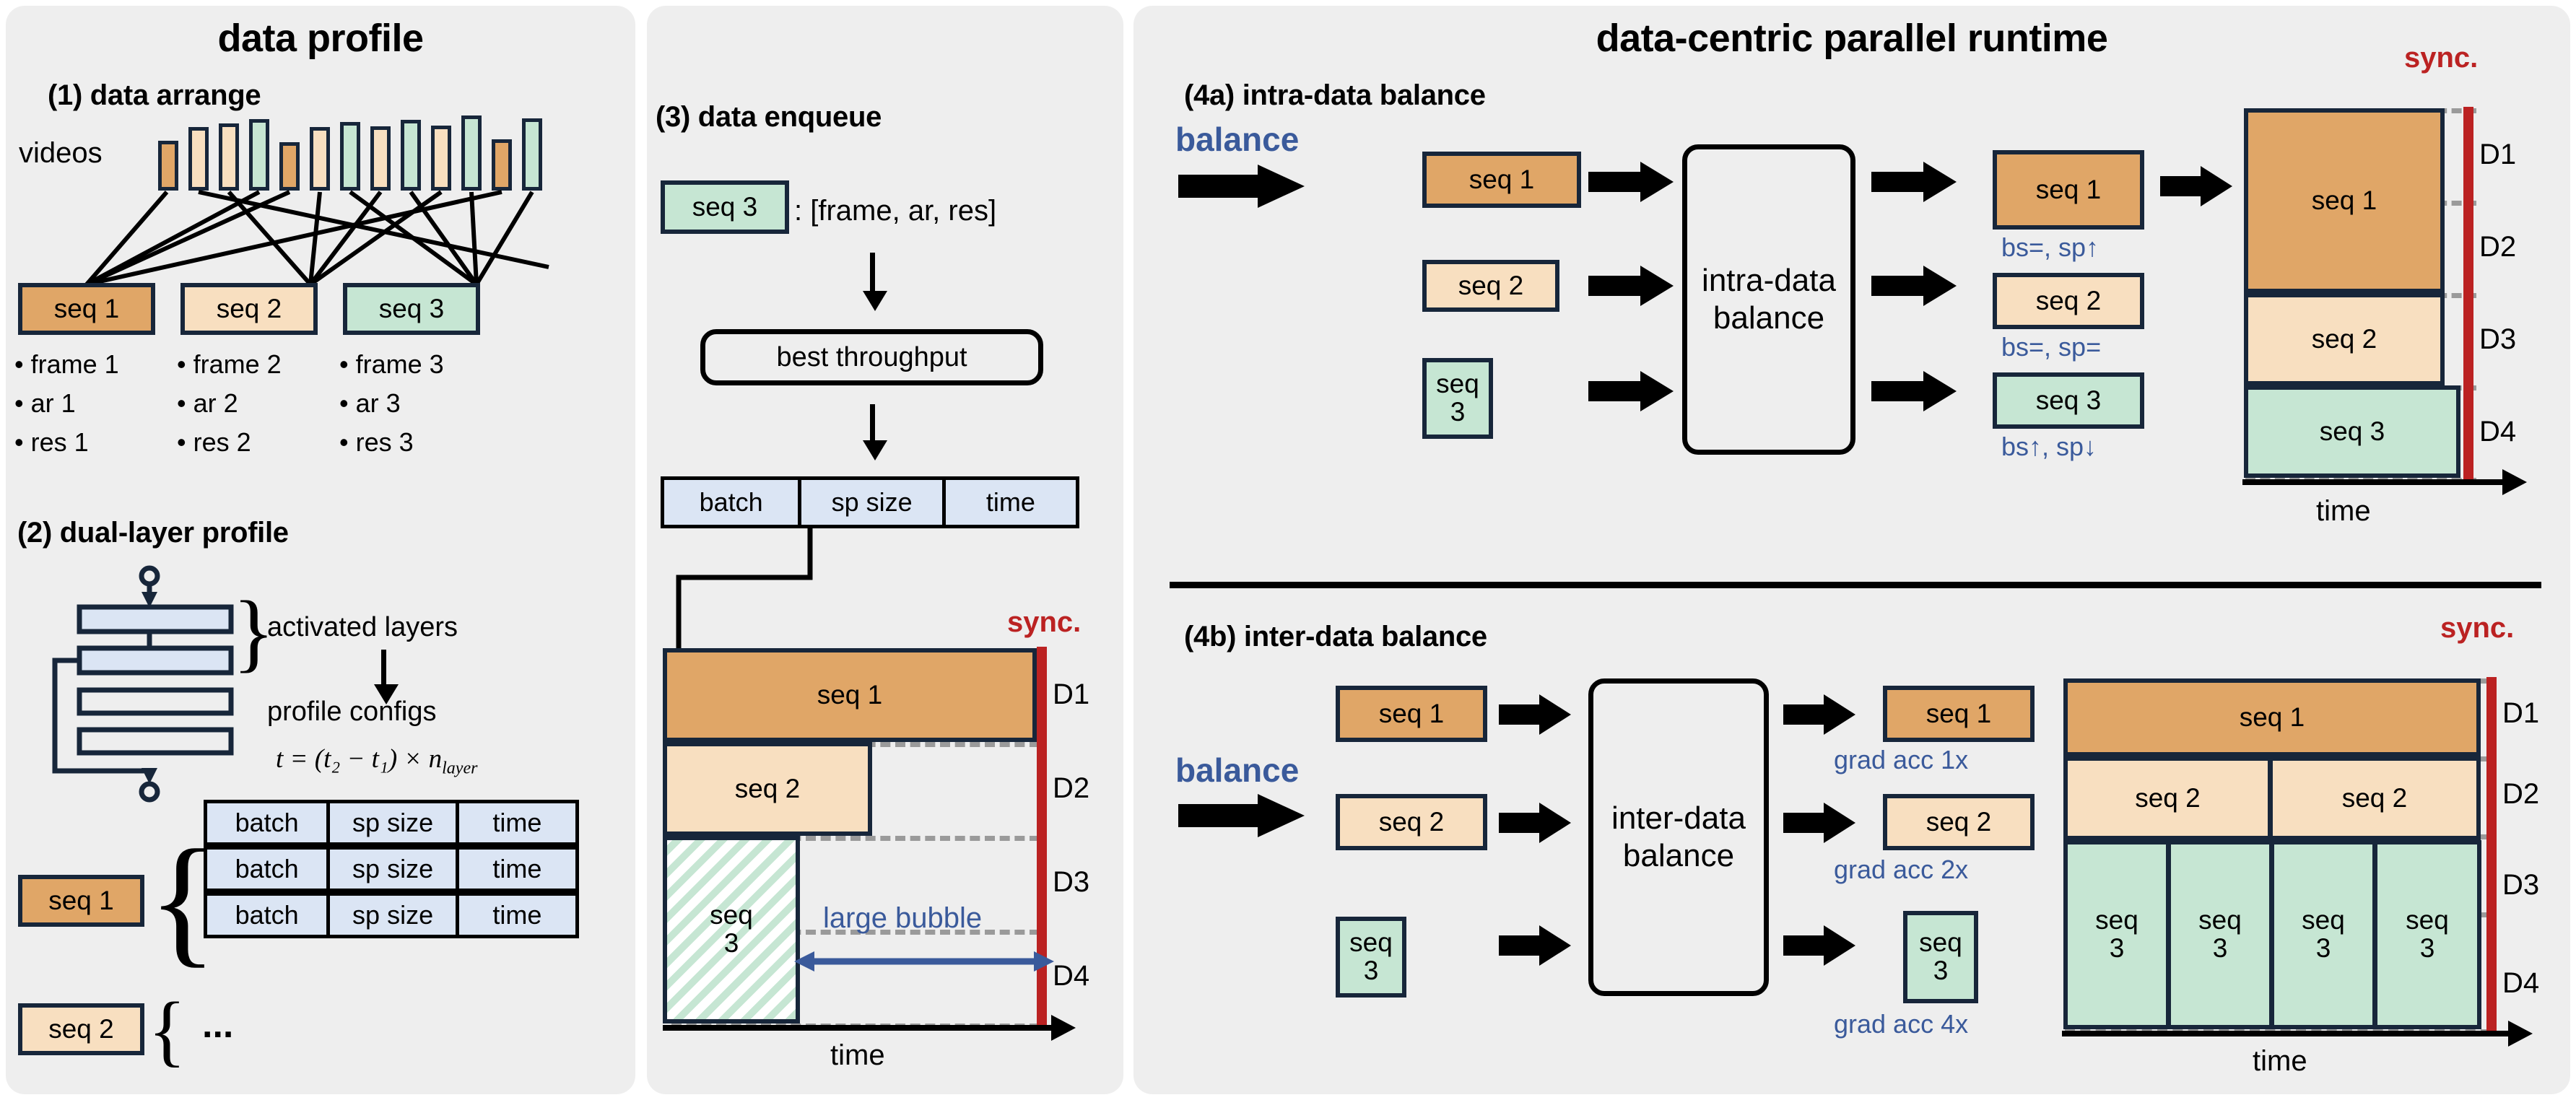 Image resolution: width=2576 pixels, height=1100 pixels. I want to click on inter-output-note-1: grad acc 1x, so click(1901, 759).